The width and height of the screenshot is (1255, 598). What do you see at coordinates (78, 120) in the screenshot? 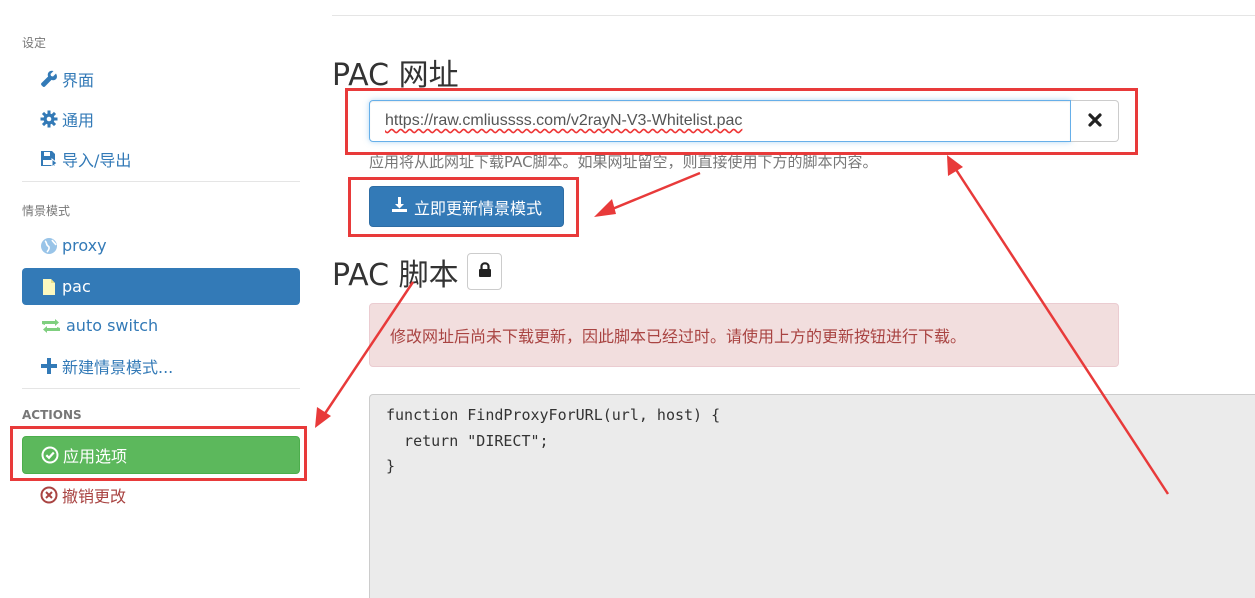
I see `sidebar-item-label: 通用` at bounding box center [78, 120].